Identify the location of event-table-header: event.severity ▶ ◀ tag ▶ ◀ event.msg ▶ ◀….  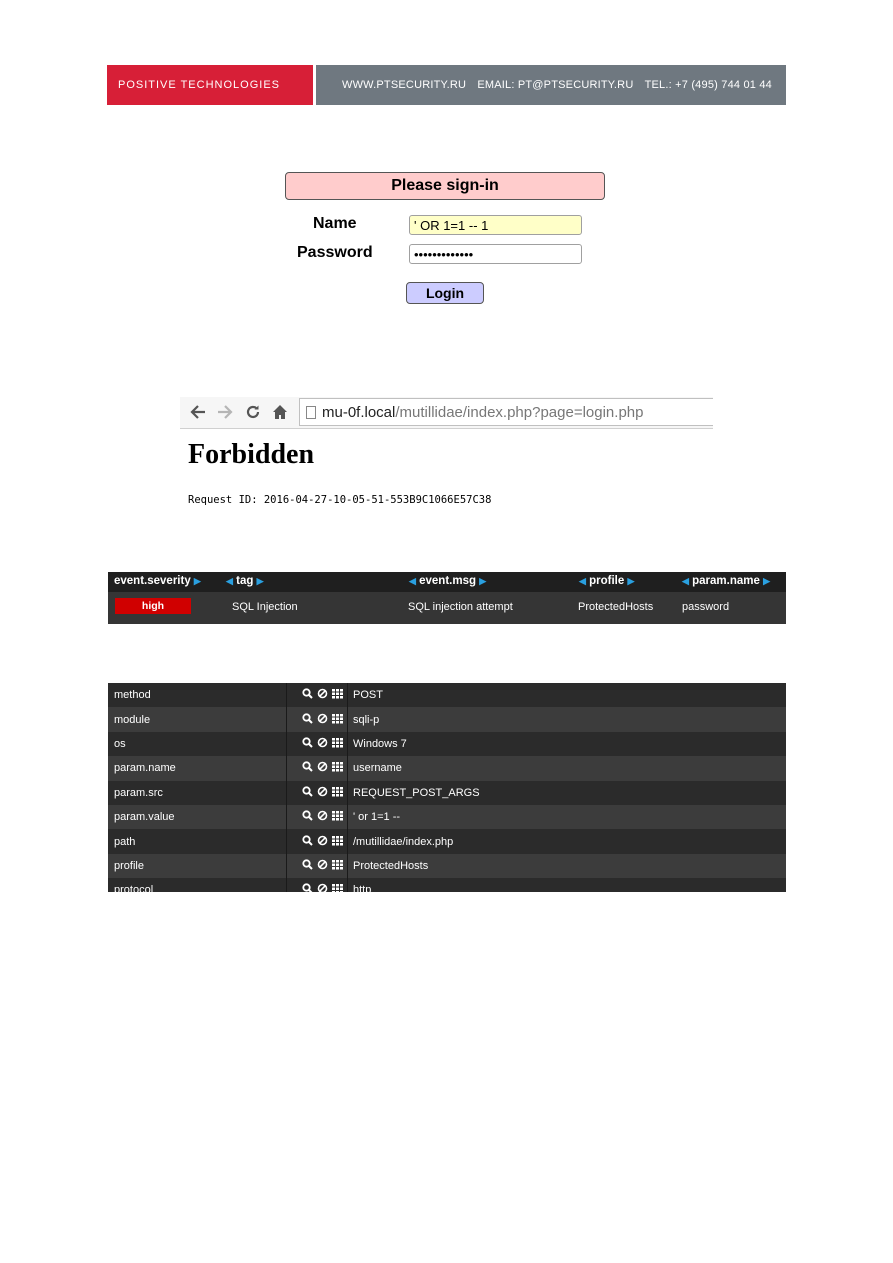
(447, 582).